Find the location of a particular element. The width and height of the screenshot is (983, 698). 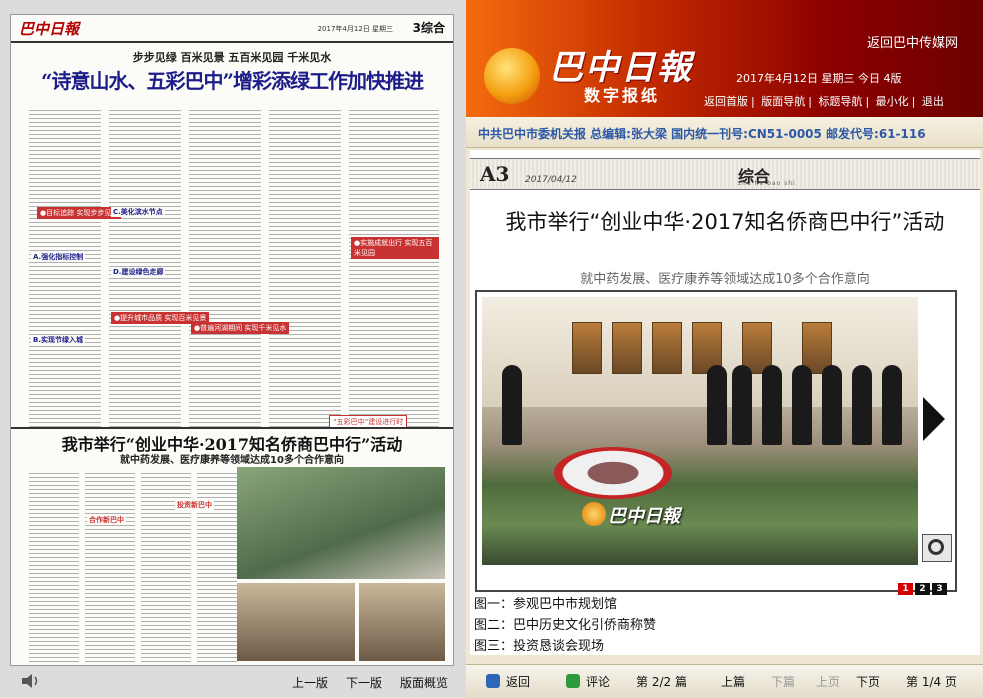

masthead-section: 3综合 is located at coordinates (428, 28).